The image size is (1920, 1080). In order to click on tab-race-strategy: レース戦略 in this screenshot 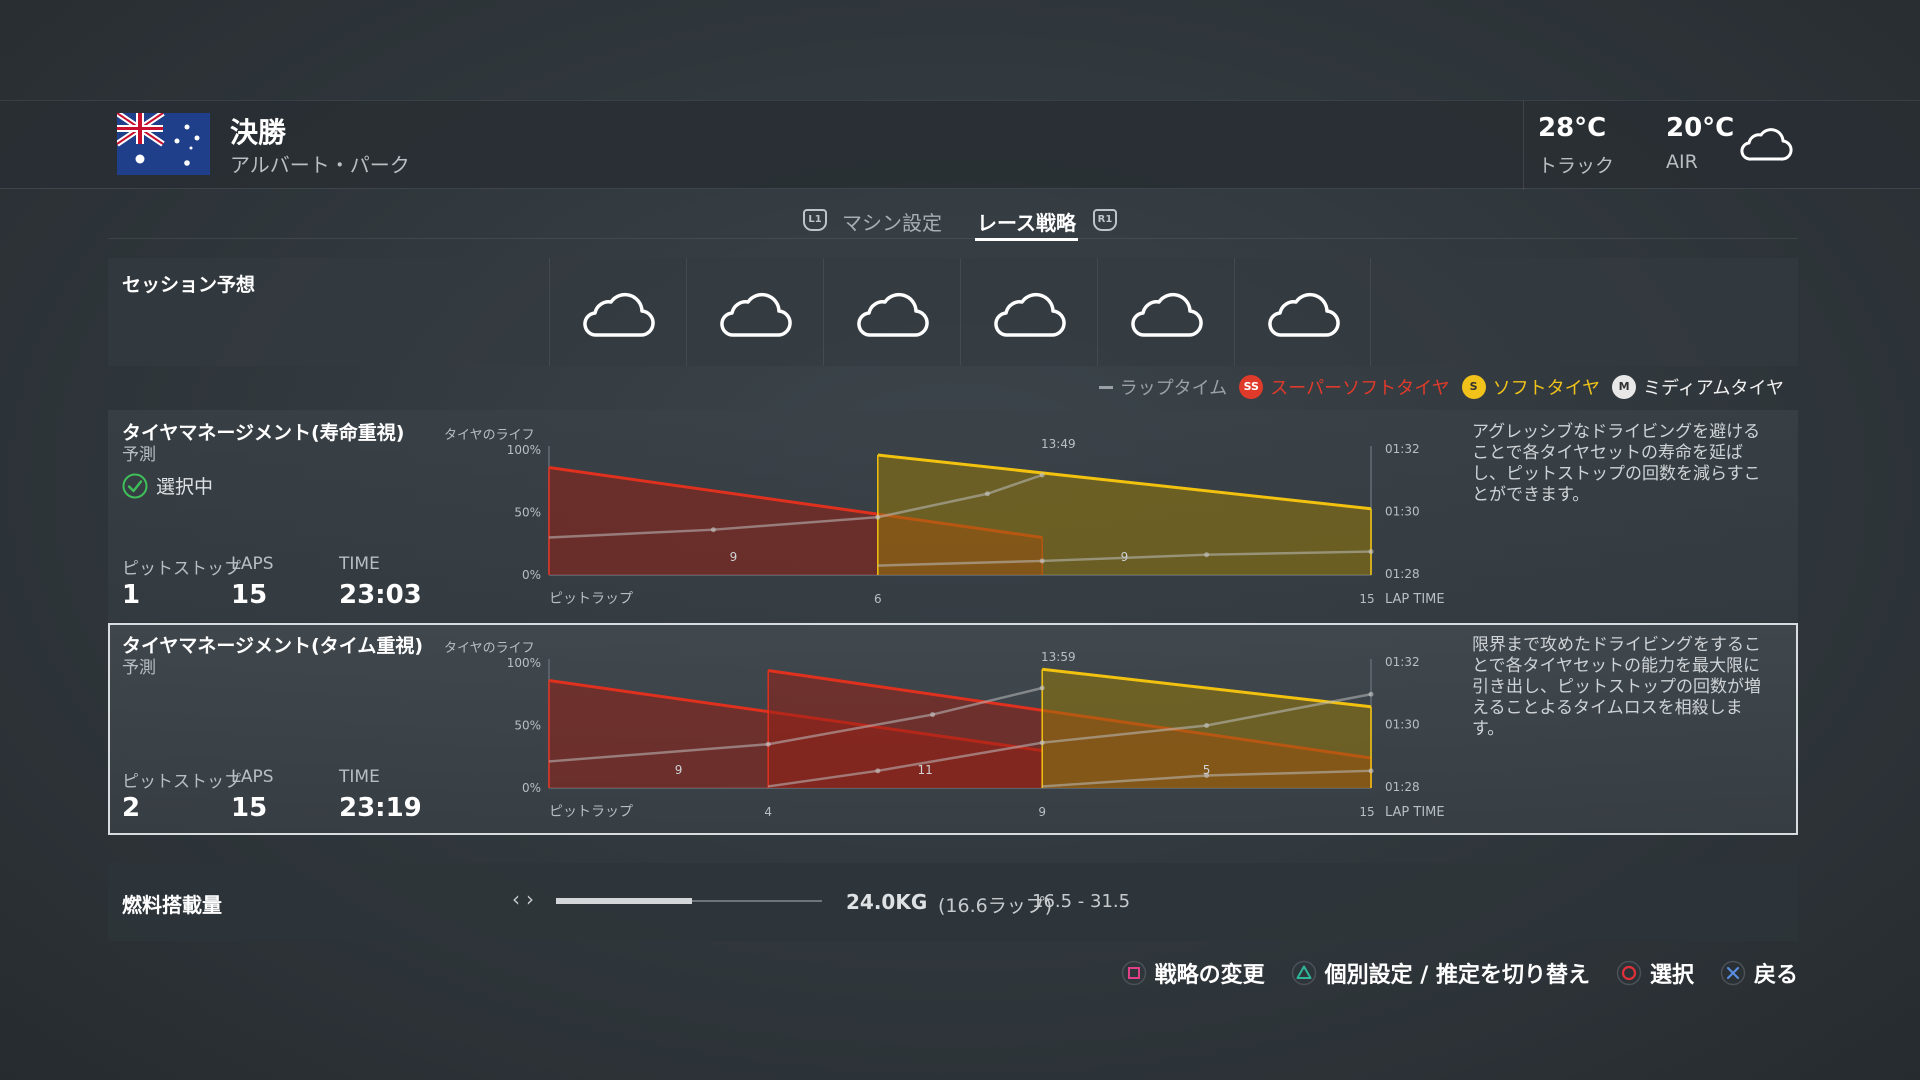, I will do `click(1026, 221)`.